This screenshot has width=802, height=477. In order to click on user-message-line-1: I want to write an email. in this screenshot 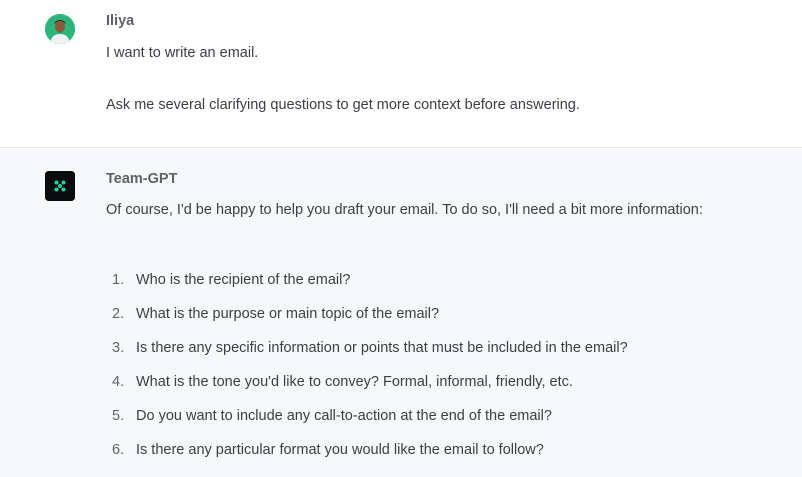, I will do `click(182, 53)`.